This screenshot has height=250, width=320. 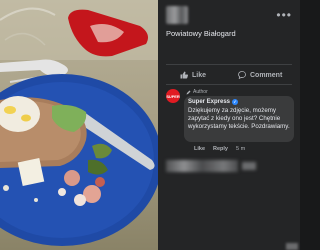 I want to click on avatar-logo-text: SUPER, so click(x=173, y=96).